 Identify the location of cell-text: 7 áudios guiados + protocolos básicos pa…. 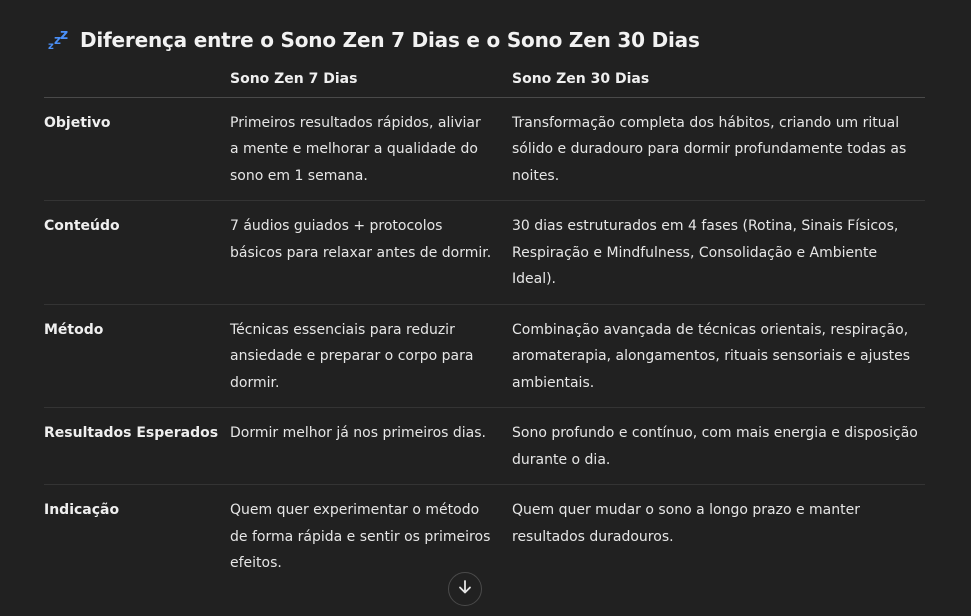
(361, 239).